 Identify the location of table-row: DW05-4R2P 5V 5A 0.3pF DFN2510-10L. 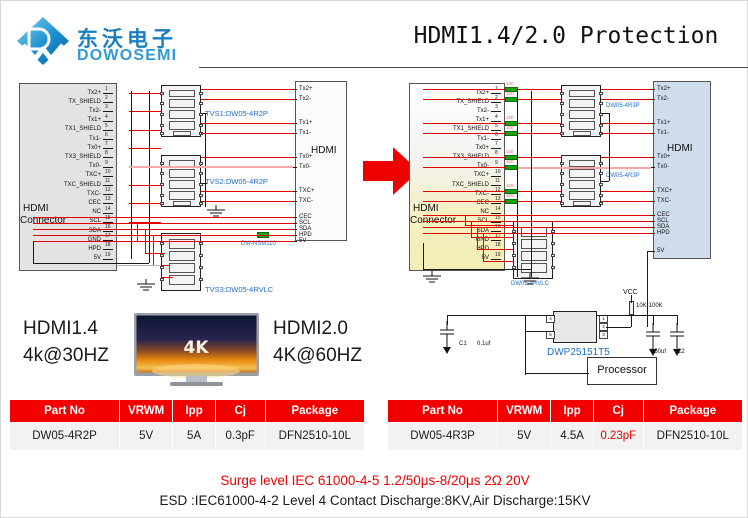
(187, 436).